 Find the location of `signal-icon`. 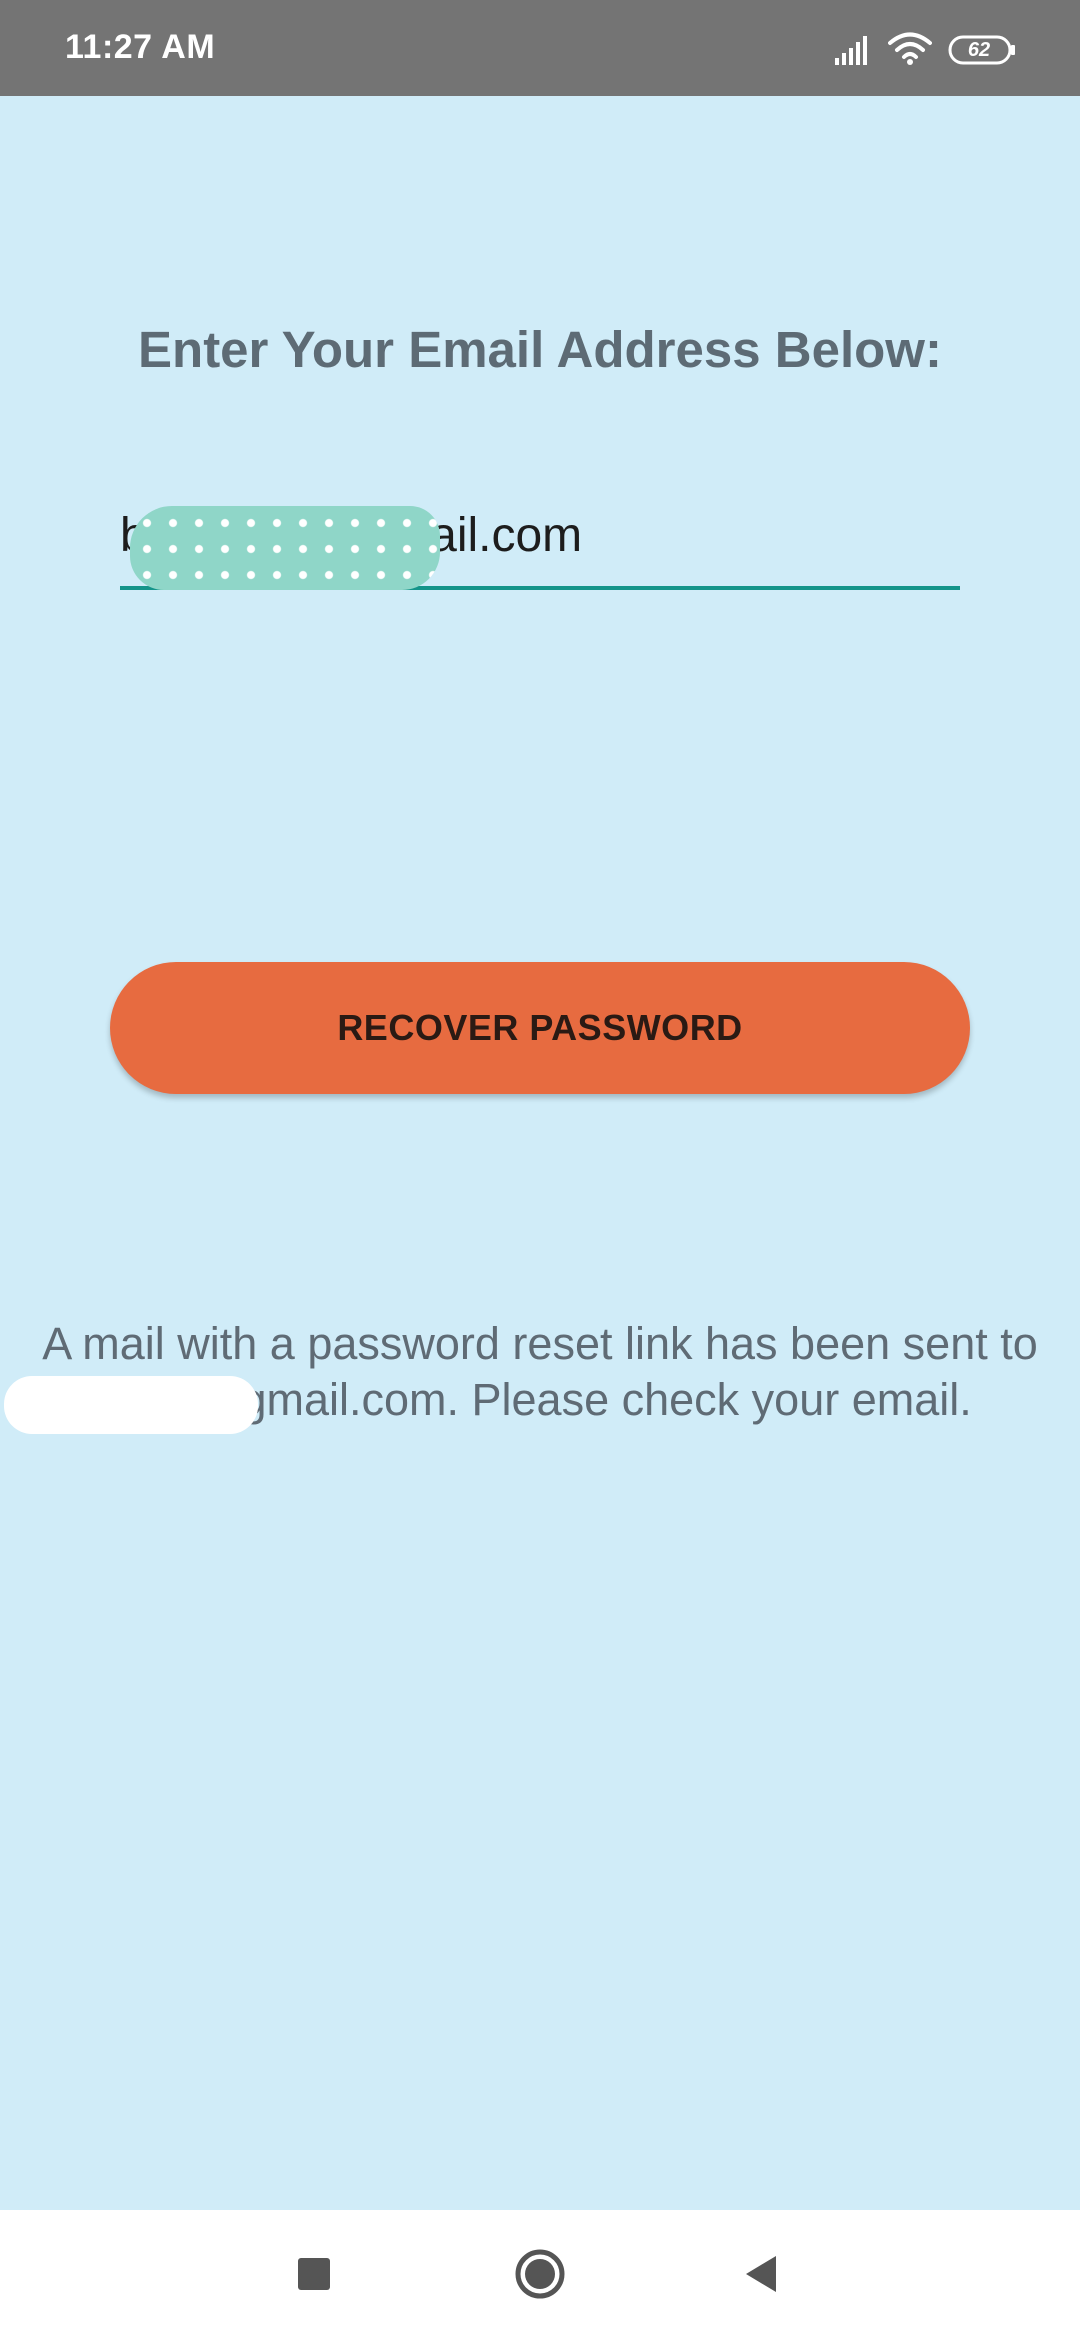

signal-icon is located at coordinates (851, 50).